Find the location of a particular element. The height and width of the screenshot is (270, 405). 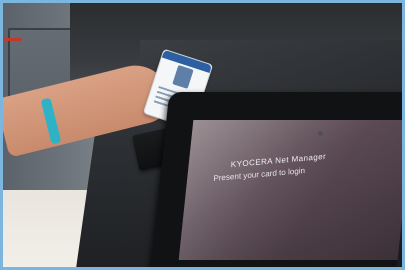

id-card-photo is located at coordinates (183, 76).